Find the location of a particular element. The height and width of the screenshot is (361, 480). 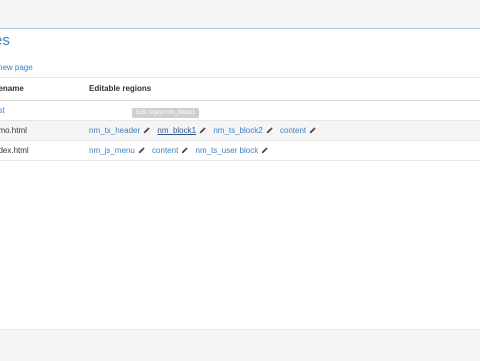

region-item: nm_js_menu is located at coordinates (117, 150).